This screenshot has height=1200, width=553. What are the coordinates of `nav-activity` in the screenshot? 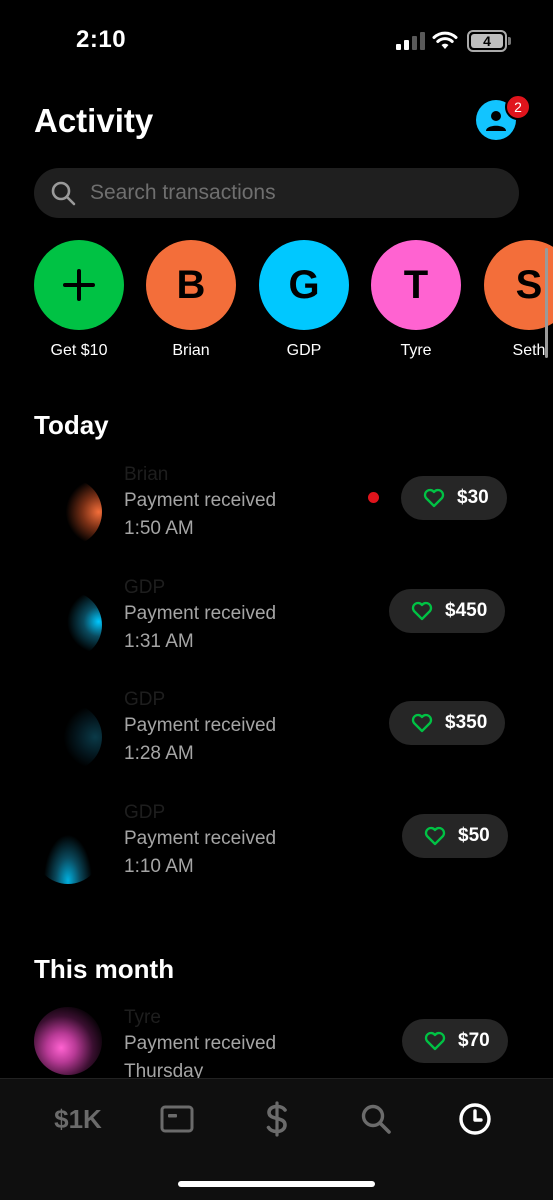 It's located at (475, 1119).